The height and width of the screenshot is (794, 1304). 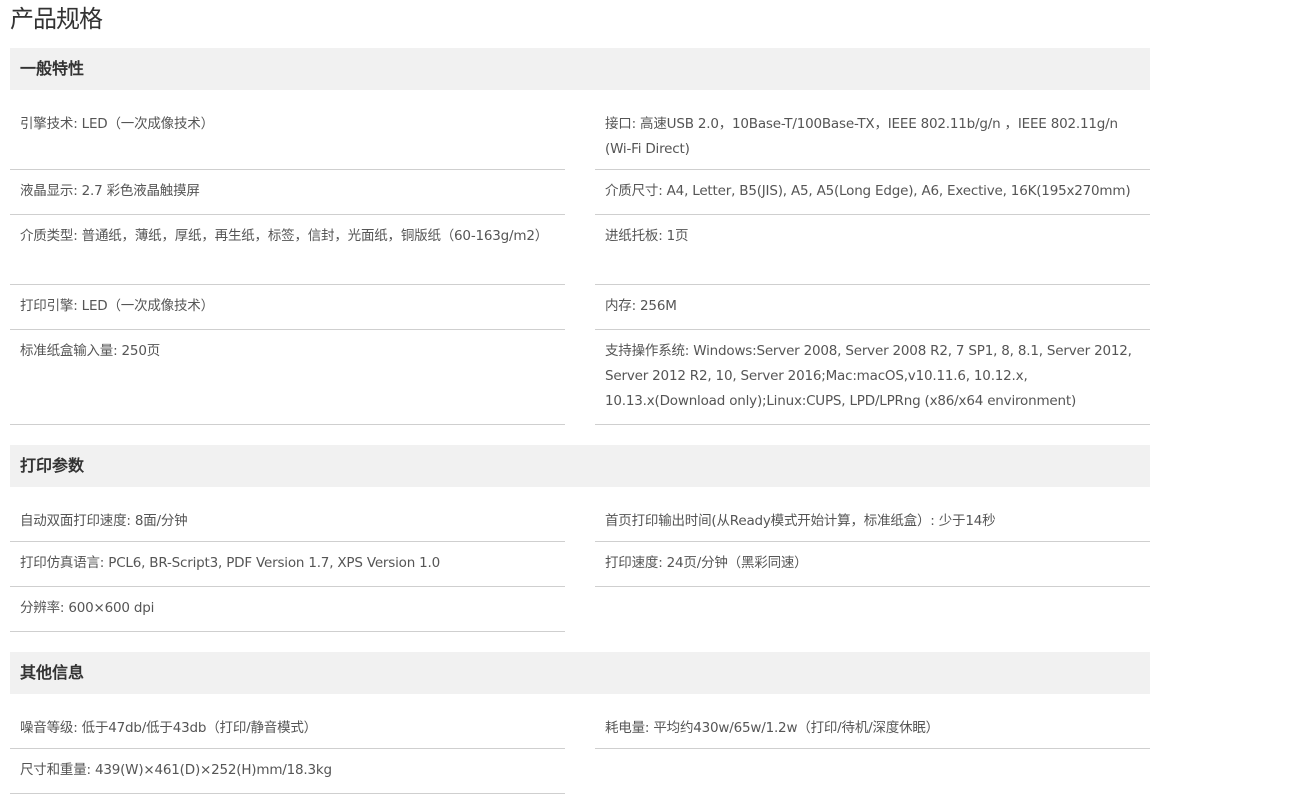 I want to click on spec-value: 1页, so click(x=677, y=236).